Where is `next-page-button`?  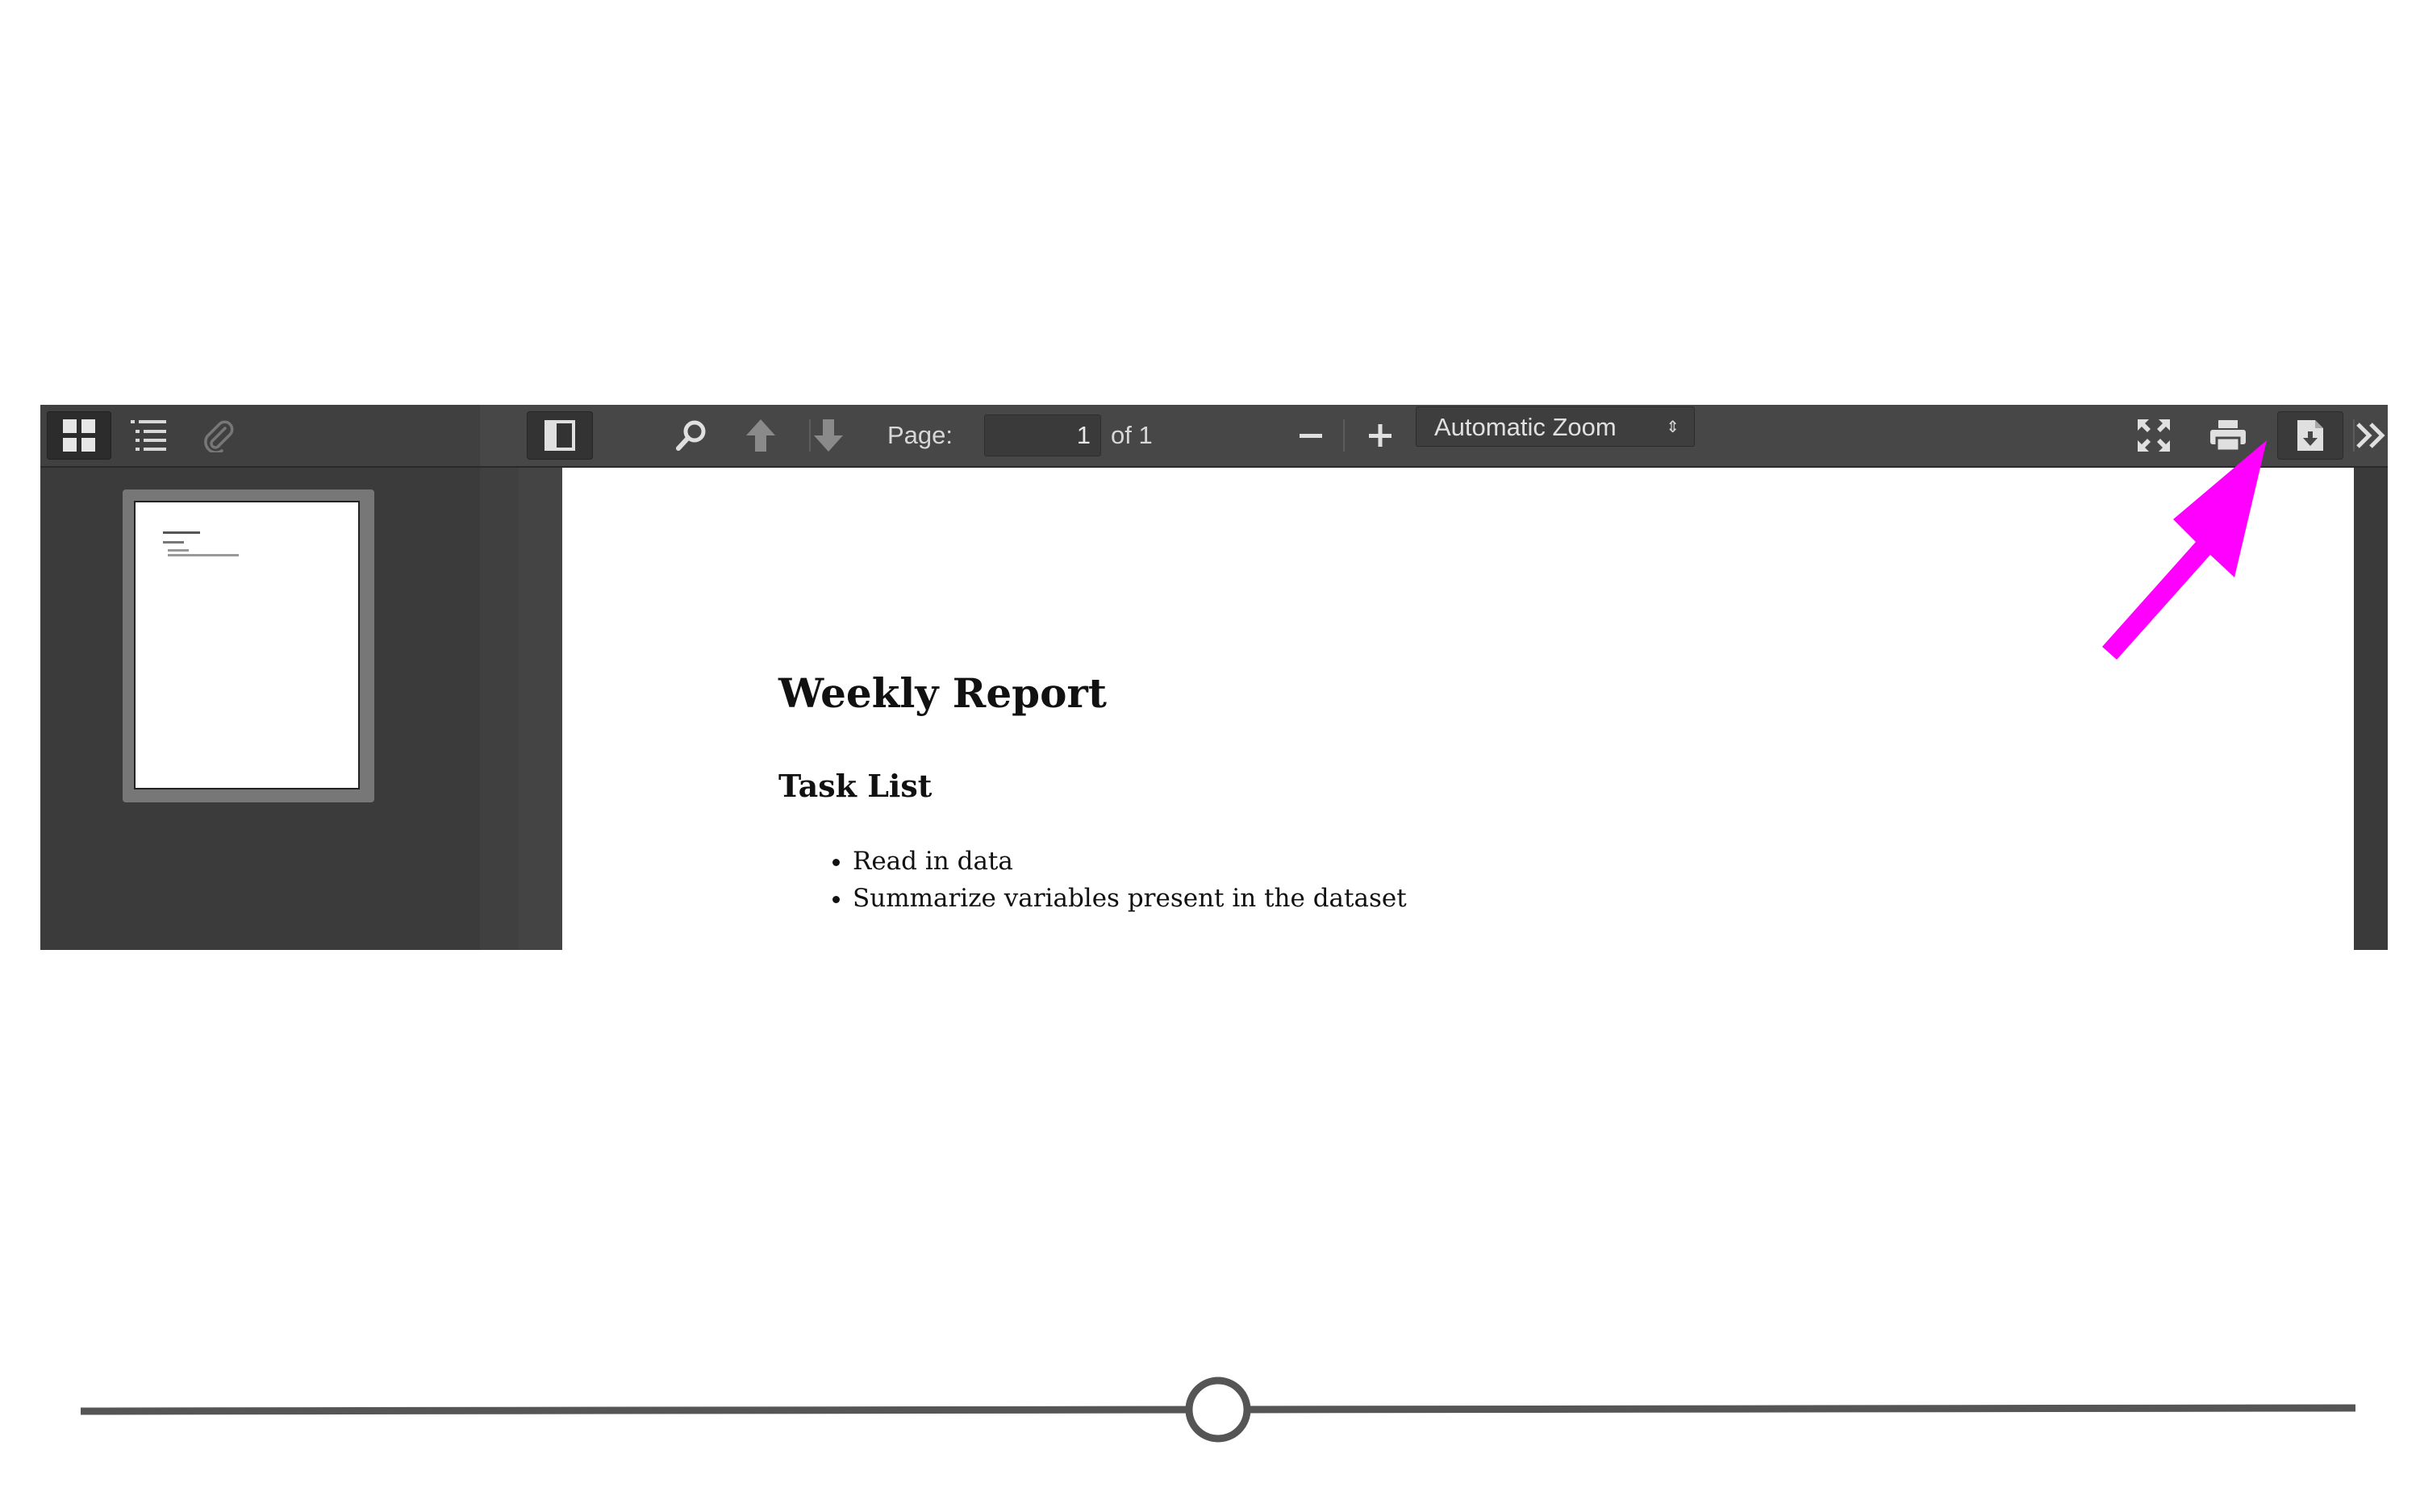 next-page-button is located at coordinates (829, 435).